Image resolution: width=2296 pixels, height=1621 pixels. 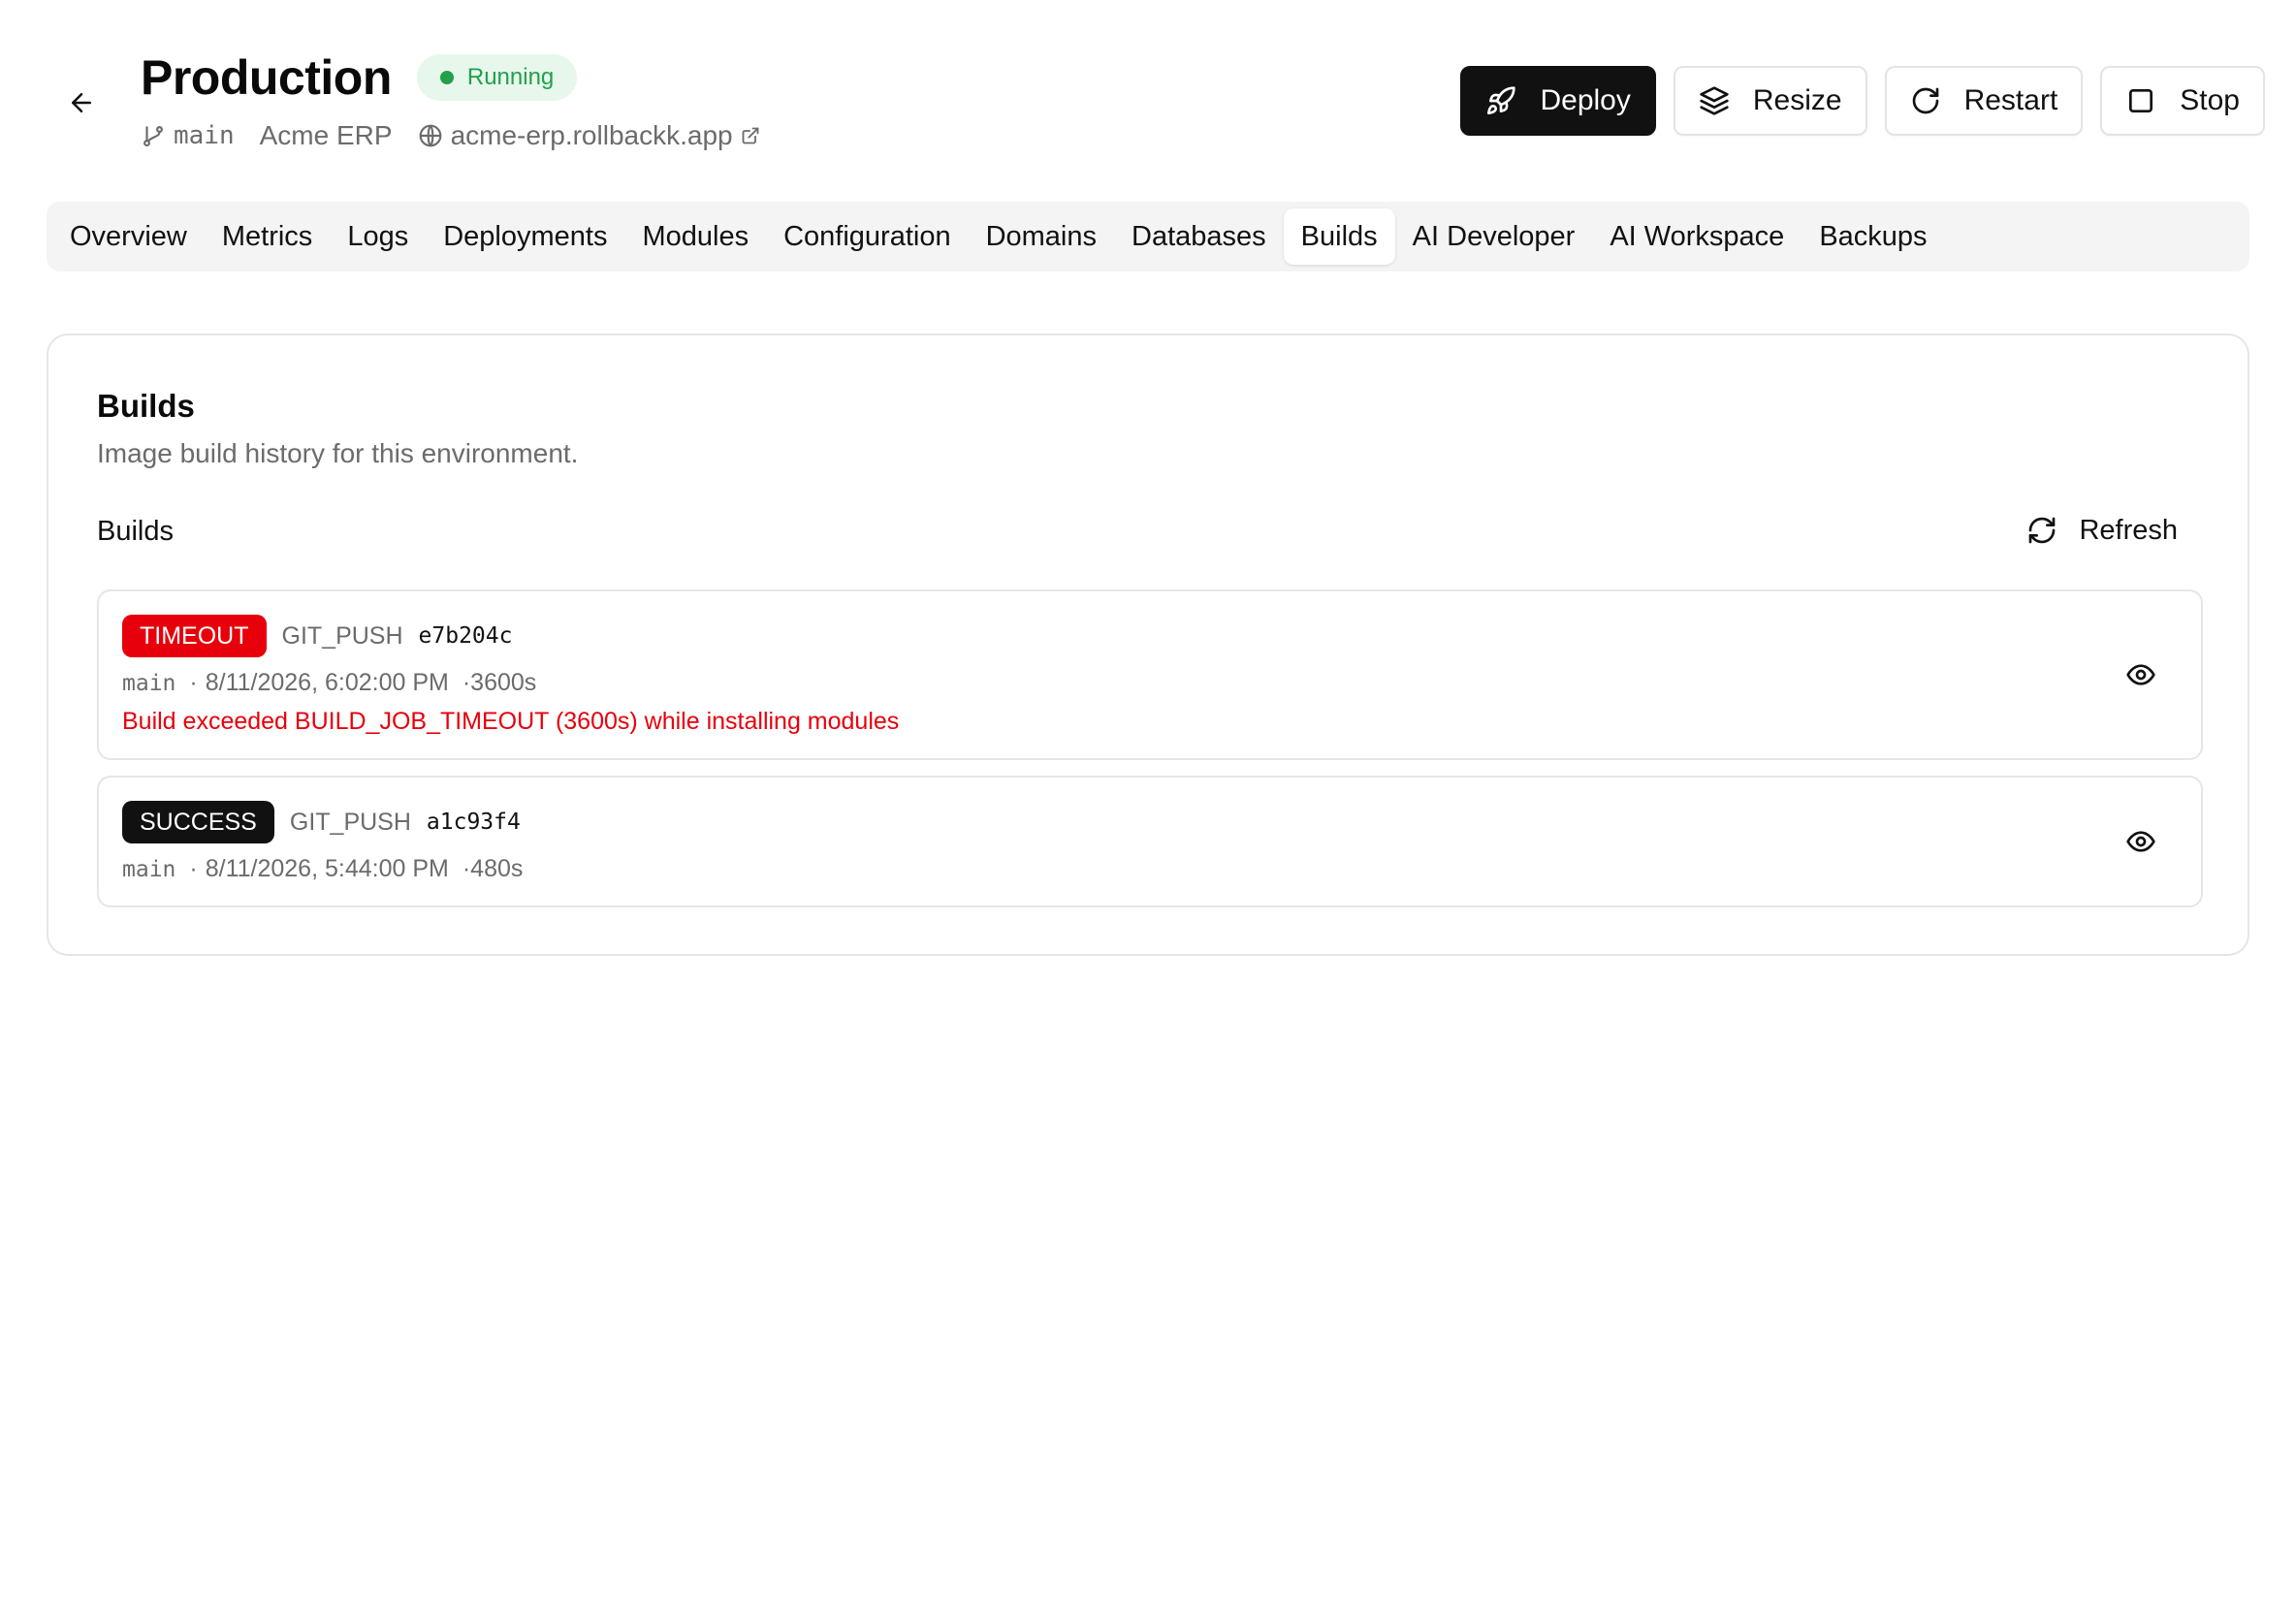 What do you see at coordinates (2128, 530) in the screenshot?
I see `refresh-label: Refresh` at bounding box center [2128, 530].